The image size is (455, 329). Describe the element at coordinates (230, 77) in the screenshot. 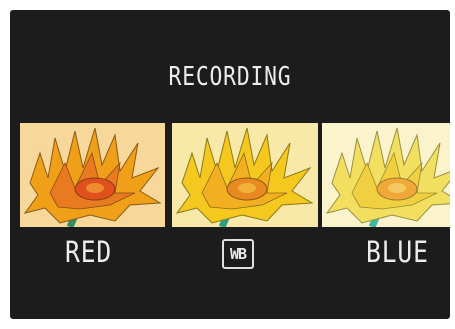

I see `screen-title: RECORDING` at that location.